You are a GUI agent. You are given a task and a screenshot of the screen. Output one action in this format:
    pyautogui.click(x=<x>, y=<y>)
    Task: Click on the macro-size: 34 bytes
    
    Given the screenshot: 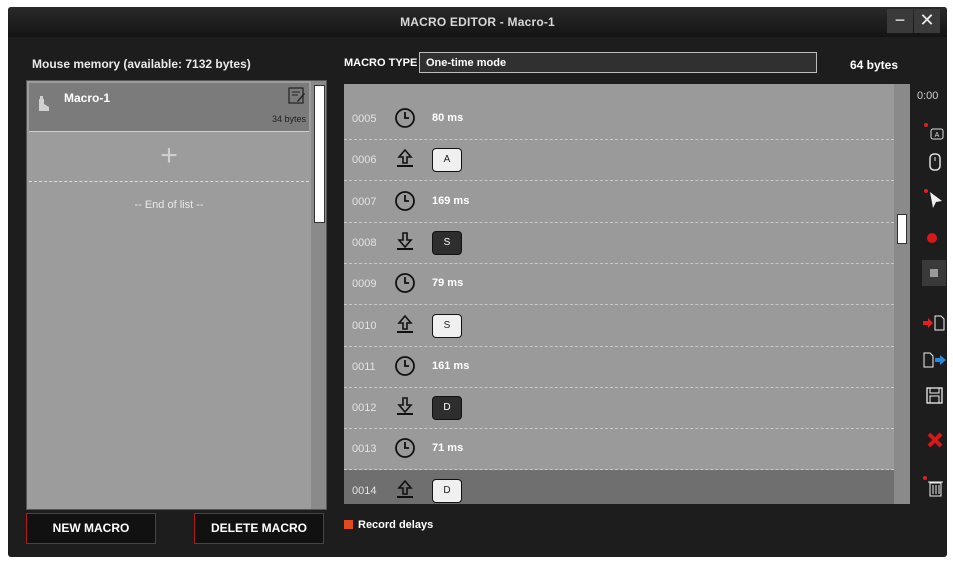 What is the action you would take?
    pyautogui.click(x=289, y=119)
    